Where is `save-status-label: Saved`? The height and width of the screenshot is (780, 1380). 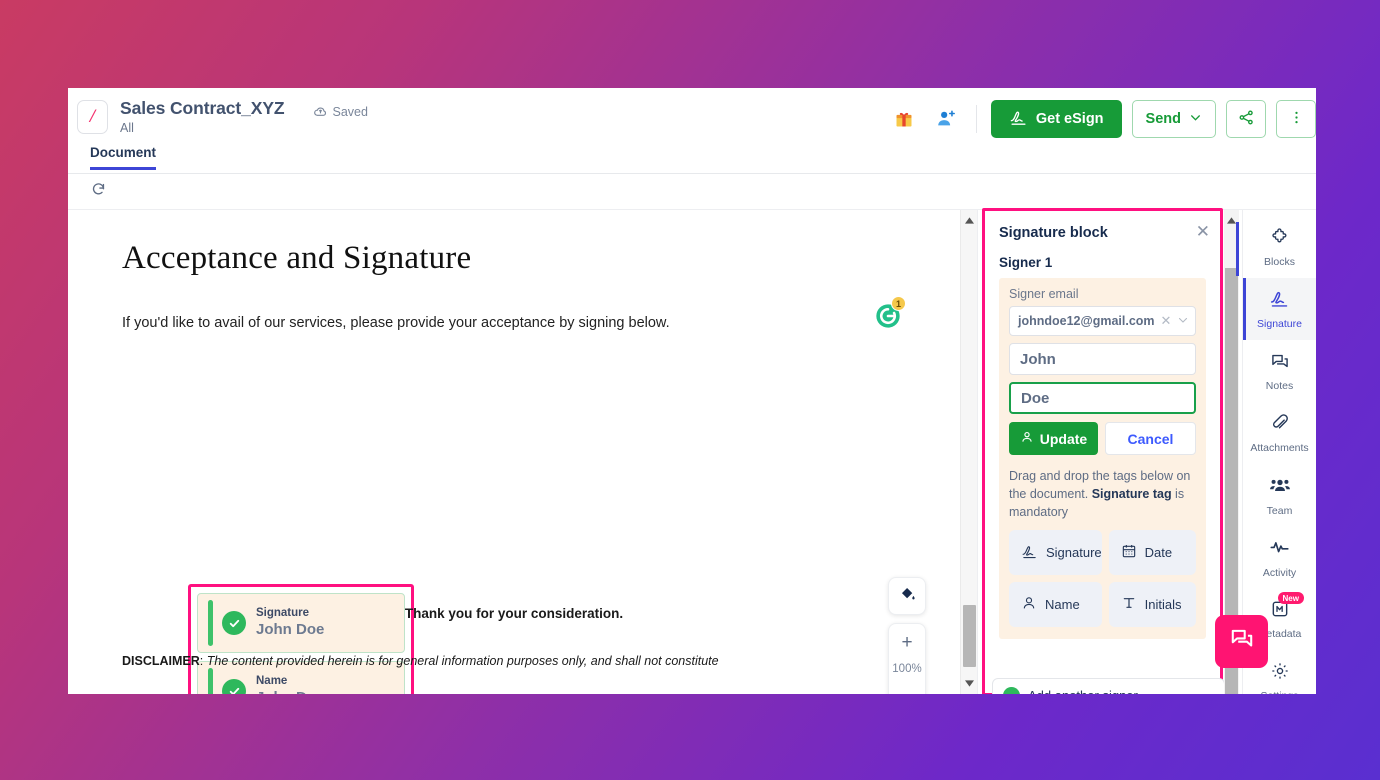
save-status-label: Saved is located at coordinates (350, 111).